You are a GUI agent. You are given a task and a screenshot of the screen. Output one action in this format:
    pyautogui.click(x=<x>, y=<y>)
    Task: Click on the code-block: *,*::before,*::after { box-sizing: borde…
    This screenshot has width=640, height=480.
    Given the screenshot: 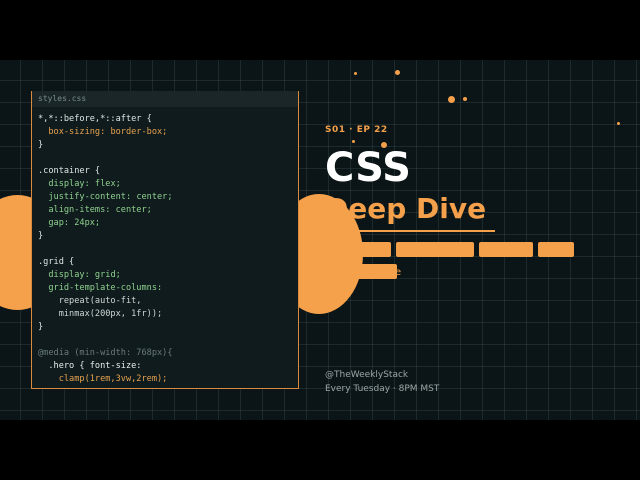 What is the action you would take?
    pyautogui.click(x=105, y=249)
    